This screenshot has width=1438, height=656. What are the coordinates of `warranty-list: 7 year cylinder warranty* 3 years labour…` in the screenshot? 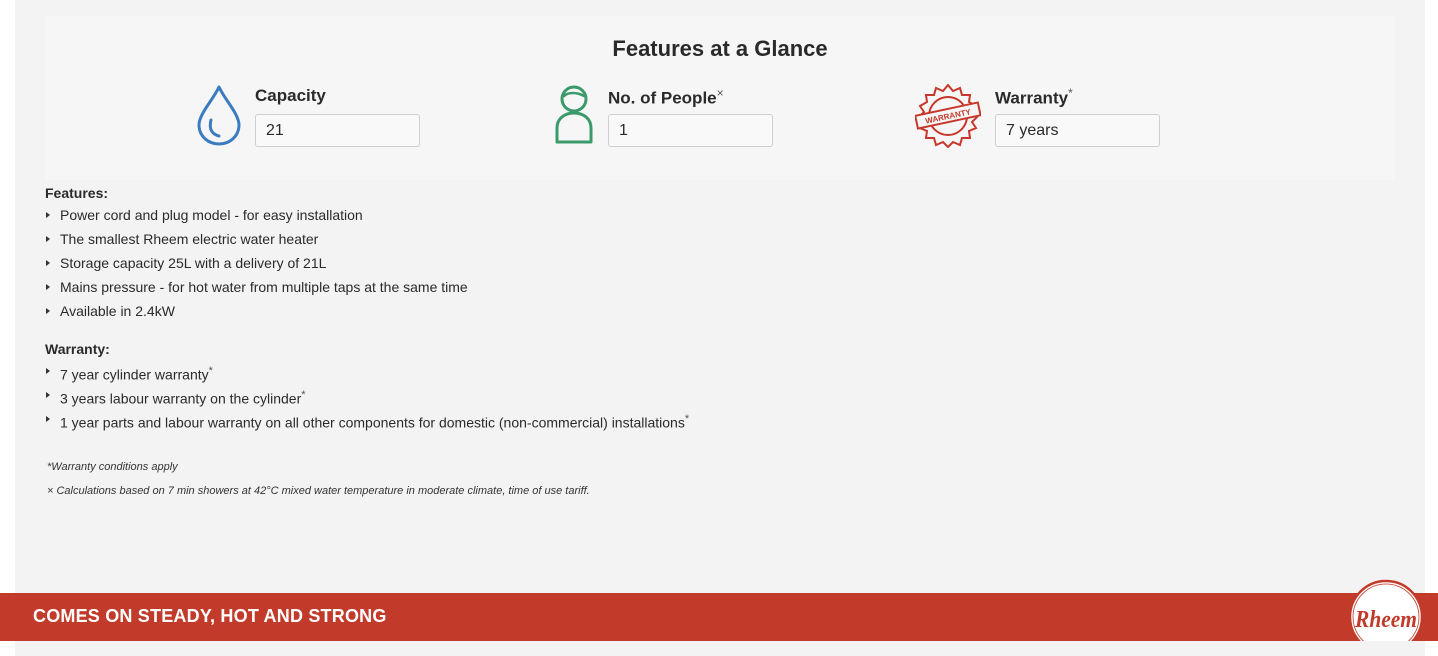 It's located at (545, 395).